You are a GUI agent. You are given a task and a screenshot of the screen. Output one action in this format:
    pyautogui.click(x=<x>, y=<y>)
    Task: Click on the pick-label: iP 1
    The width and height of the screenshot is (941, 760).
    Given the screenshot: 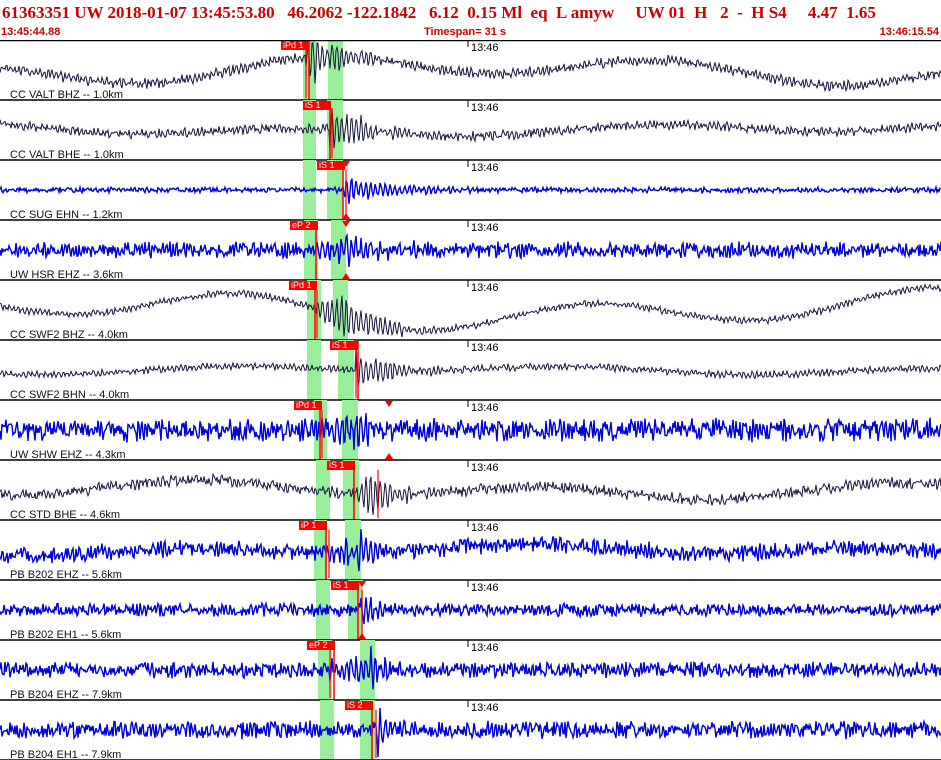 What is the action you would take?
    pyautogui.click(x=308, y=525)
    